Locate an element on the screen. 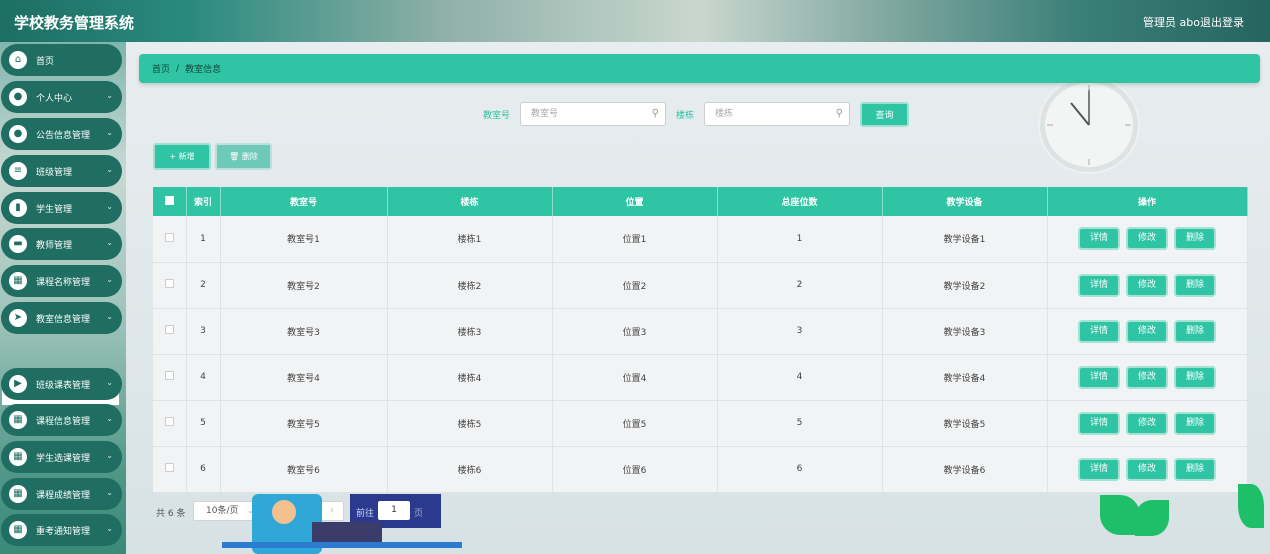  cell-location: 位置5 is located at coordinates (635, 423).